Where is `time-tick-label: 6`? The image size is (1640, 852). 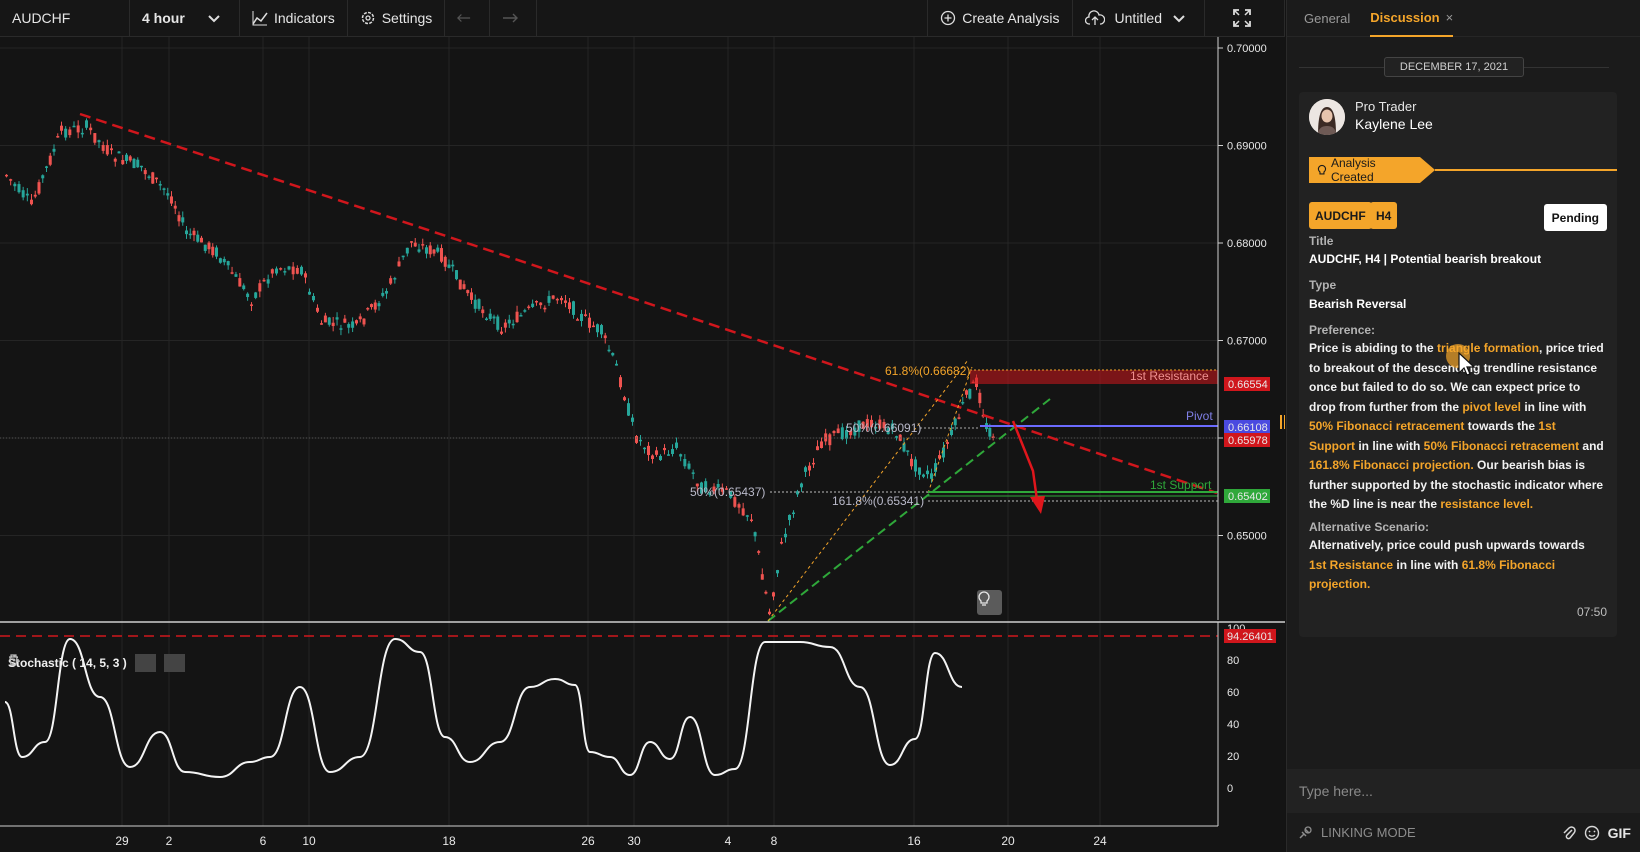
time-tick-label: 6 is located at coordinates (263, 841).